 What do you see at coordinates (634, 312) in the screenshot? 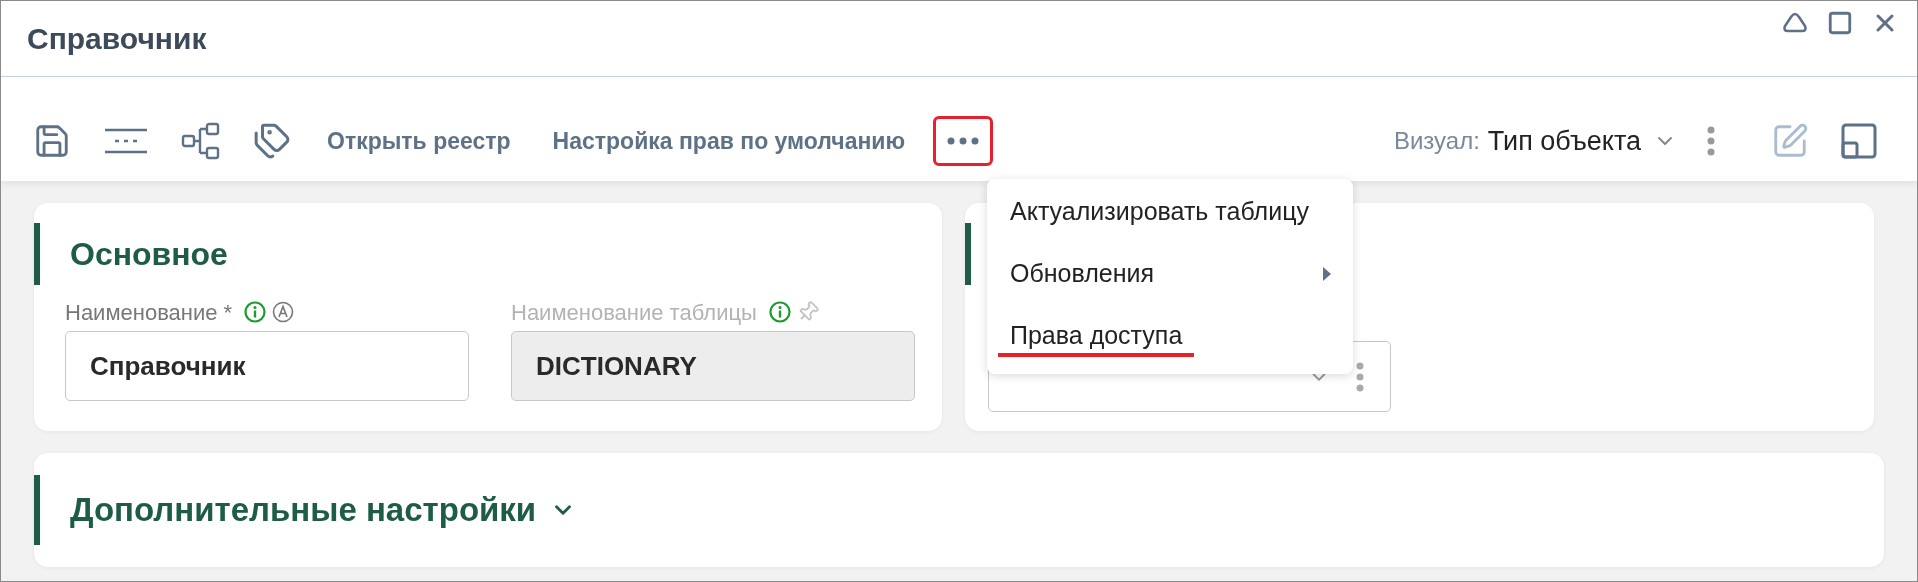
I see `field-label: Наименование таблицы` at bounding box center [634, 312].